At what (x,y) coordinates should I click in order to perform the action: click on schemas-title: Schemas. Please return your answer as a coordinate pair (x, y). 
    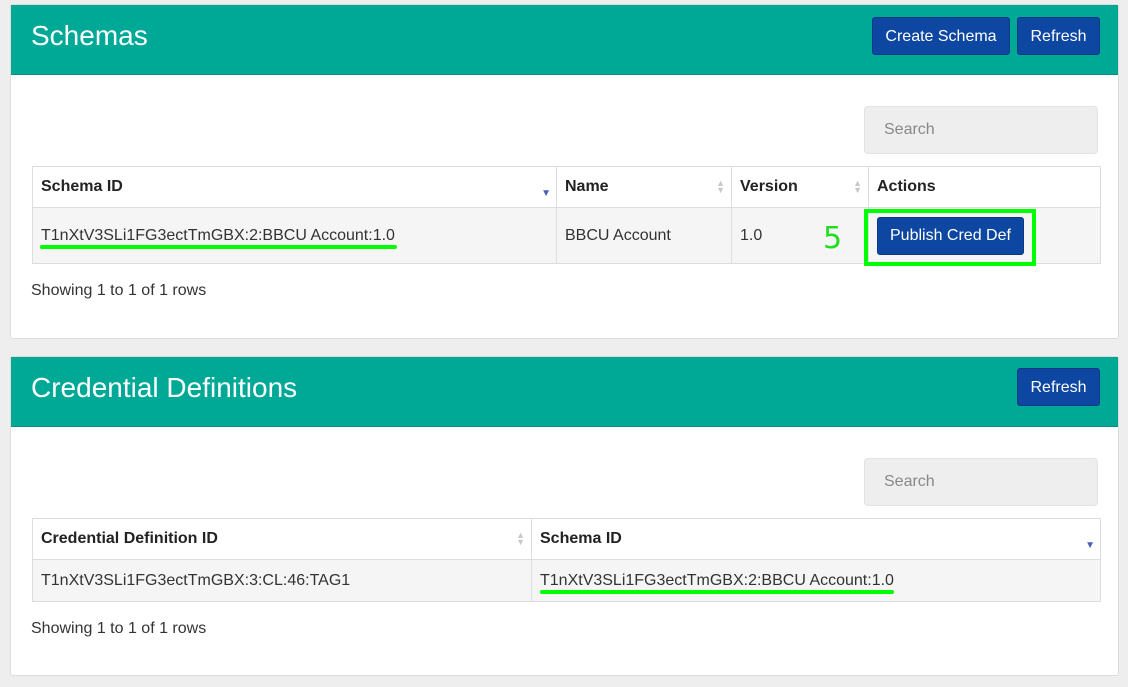
    Looking at the image, I should click on (89, 35).